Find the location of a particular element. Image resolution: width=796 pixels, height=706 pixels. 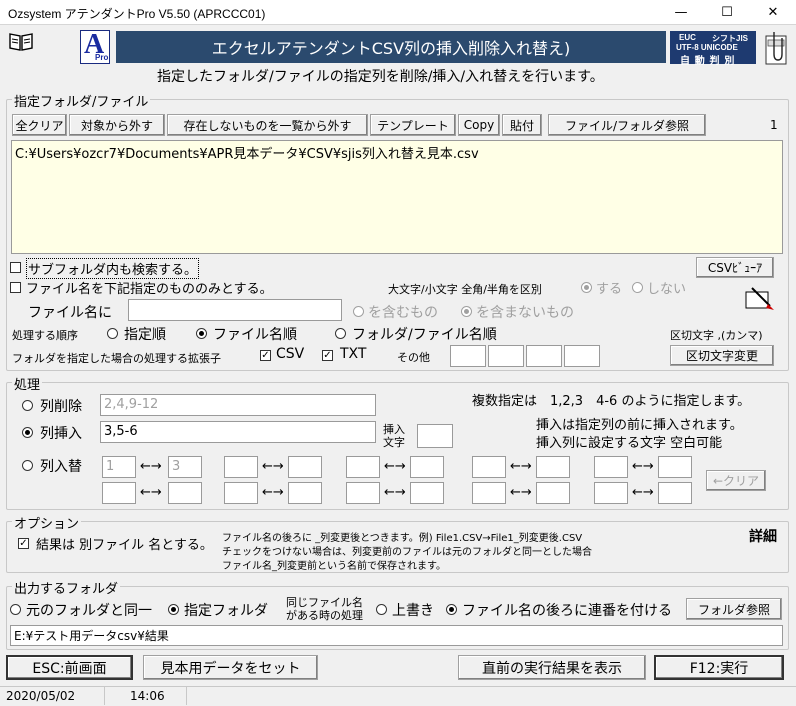

order-folder-file-label: フォルダ/ファイル名順 is located at coordinates (424, 335).